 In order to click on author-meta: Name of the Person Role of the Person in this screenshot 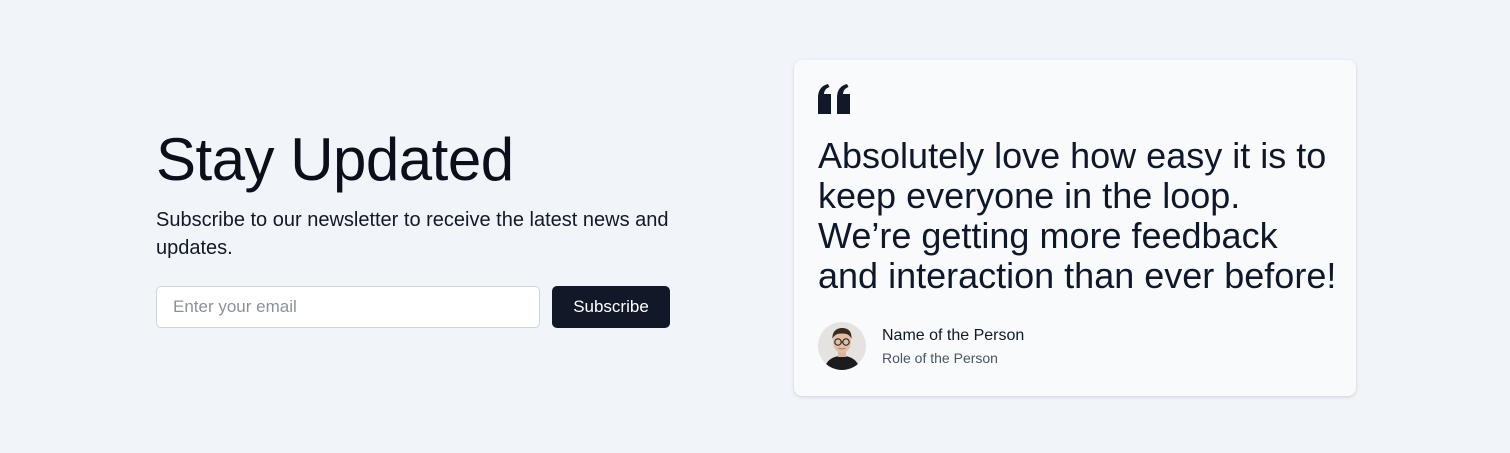, I will do `click(953, 346)`.